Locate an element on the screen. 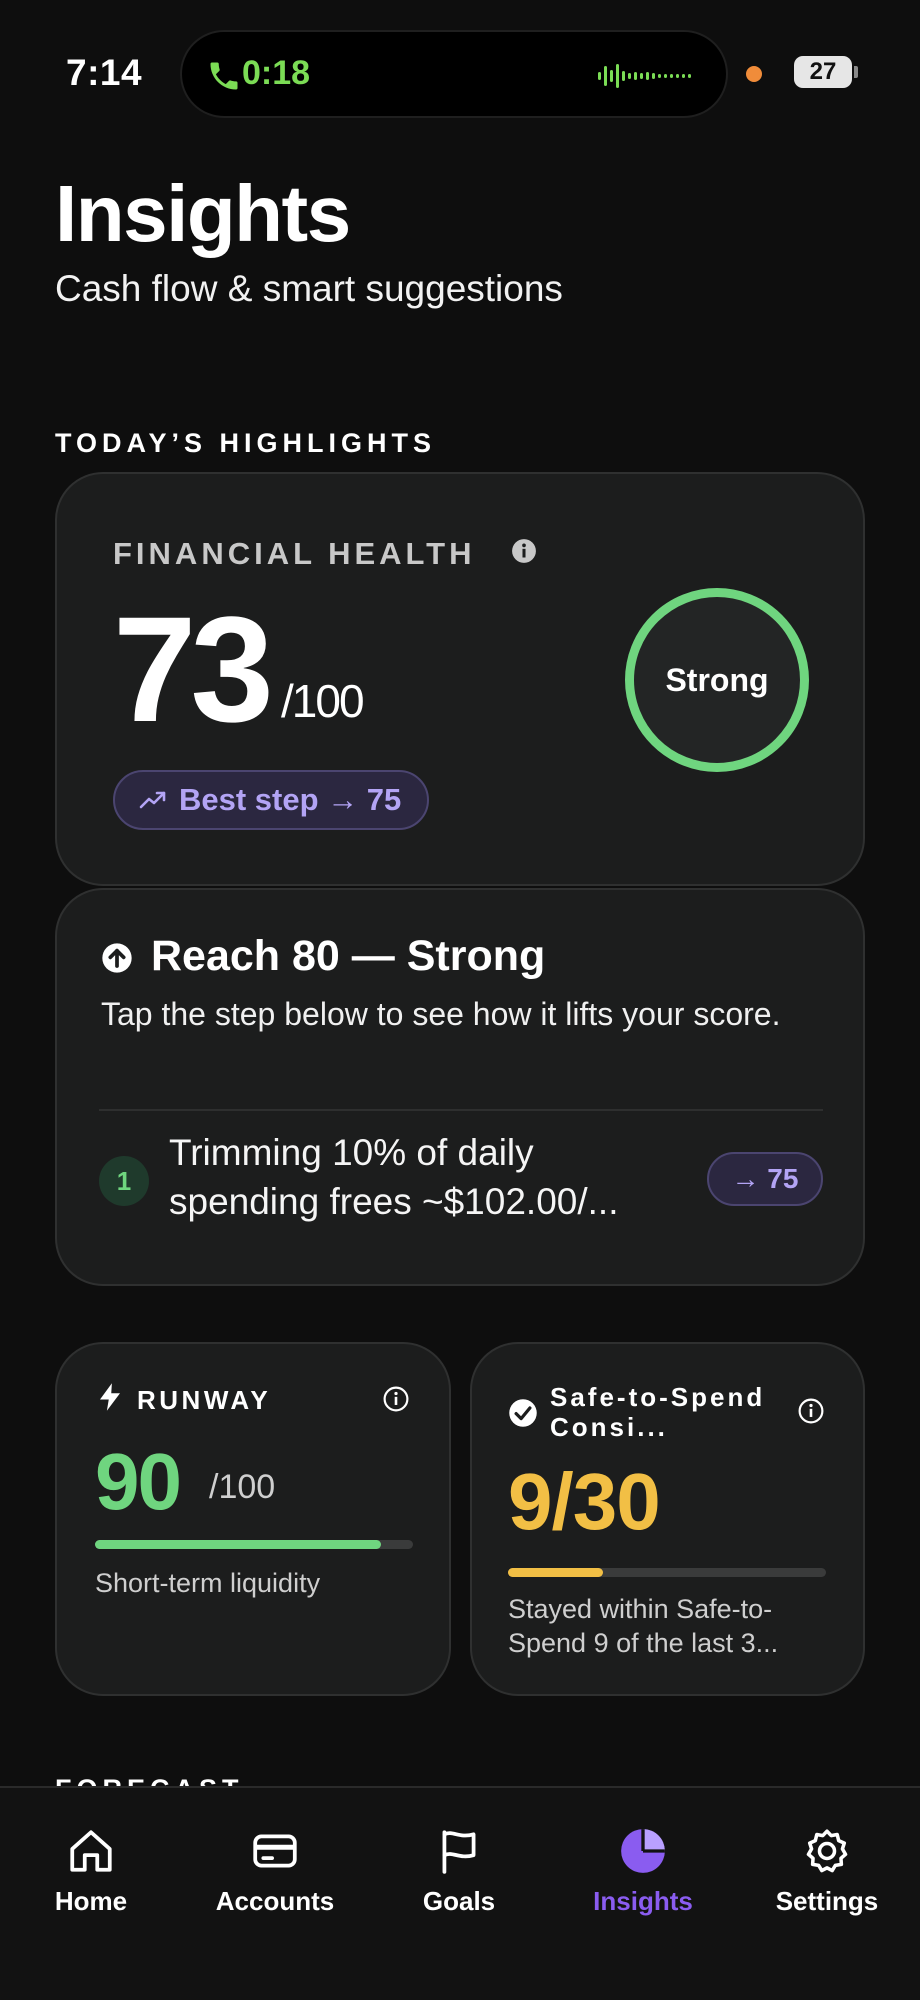  financial-health-score: 73 is located at coordinates (193, 669).